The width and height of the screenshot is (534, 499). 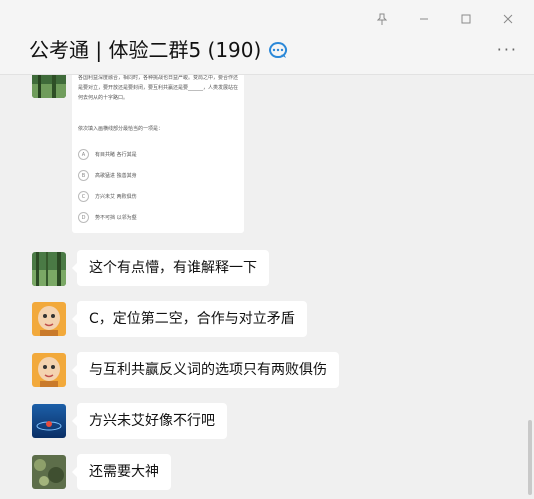 What do you see at coordinates (121, 129) in the screenshot?
I see `question-prompt: 依次填入画横线部分最恰当的一项是：` at bounding box center [121, 129].